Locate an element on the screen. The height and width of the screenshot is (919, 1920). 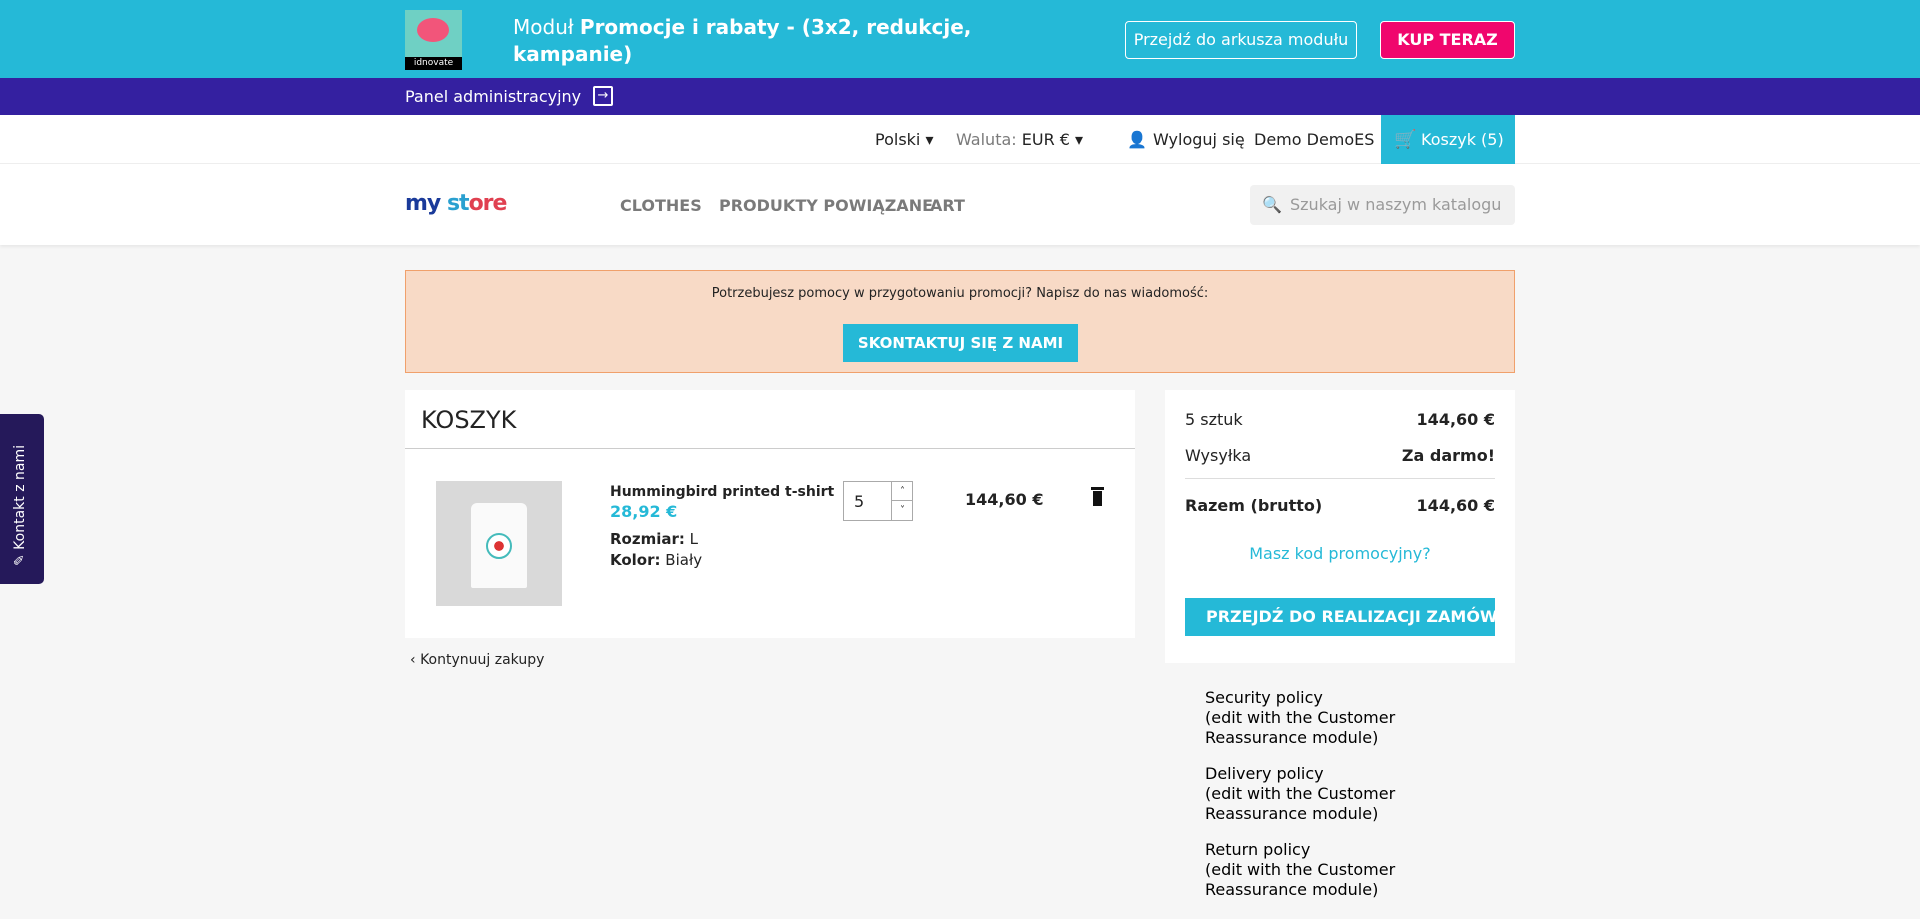
print-art is located at coordinates (499, 546).